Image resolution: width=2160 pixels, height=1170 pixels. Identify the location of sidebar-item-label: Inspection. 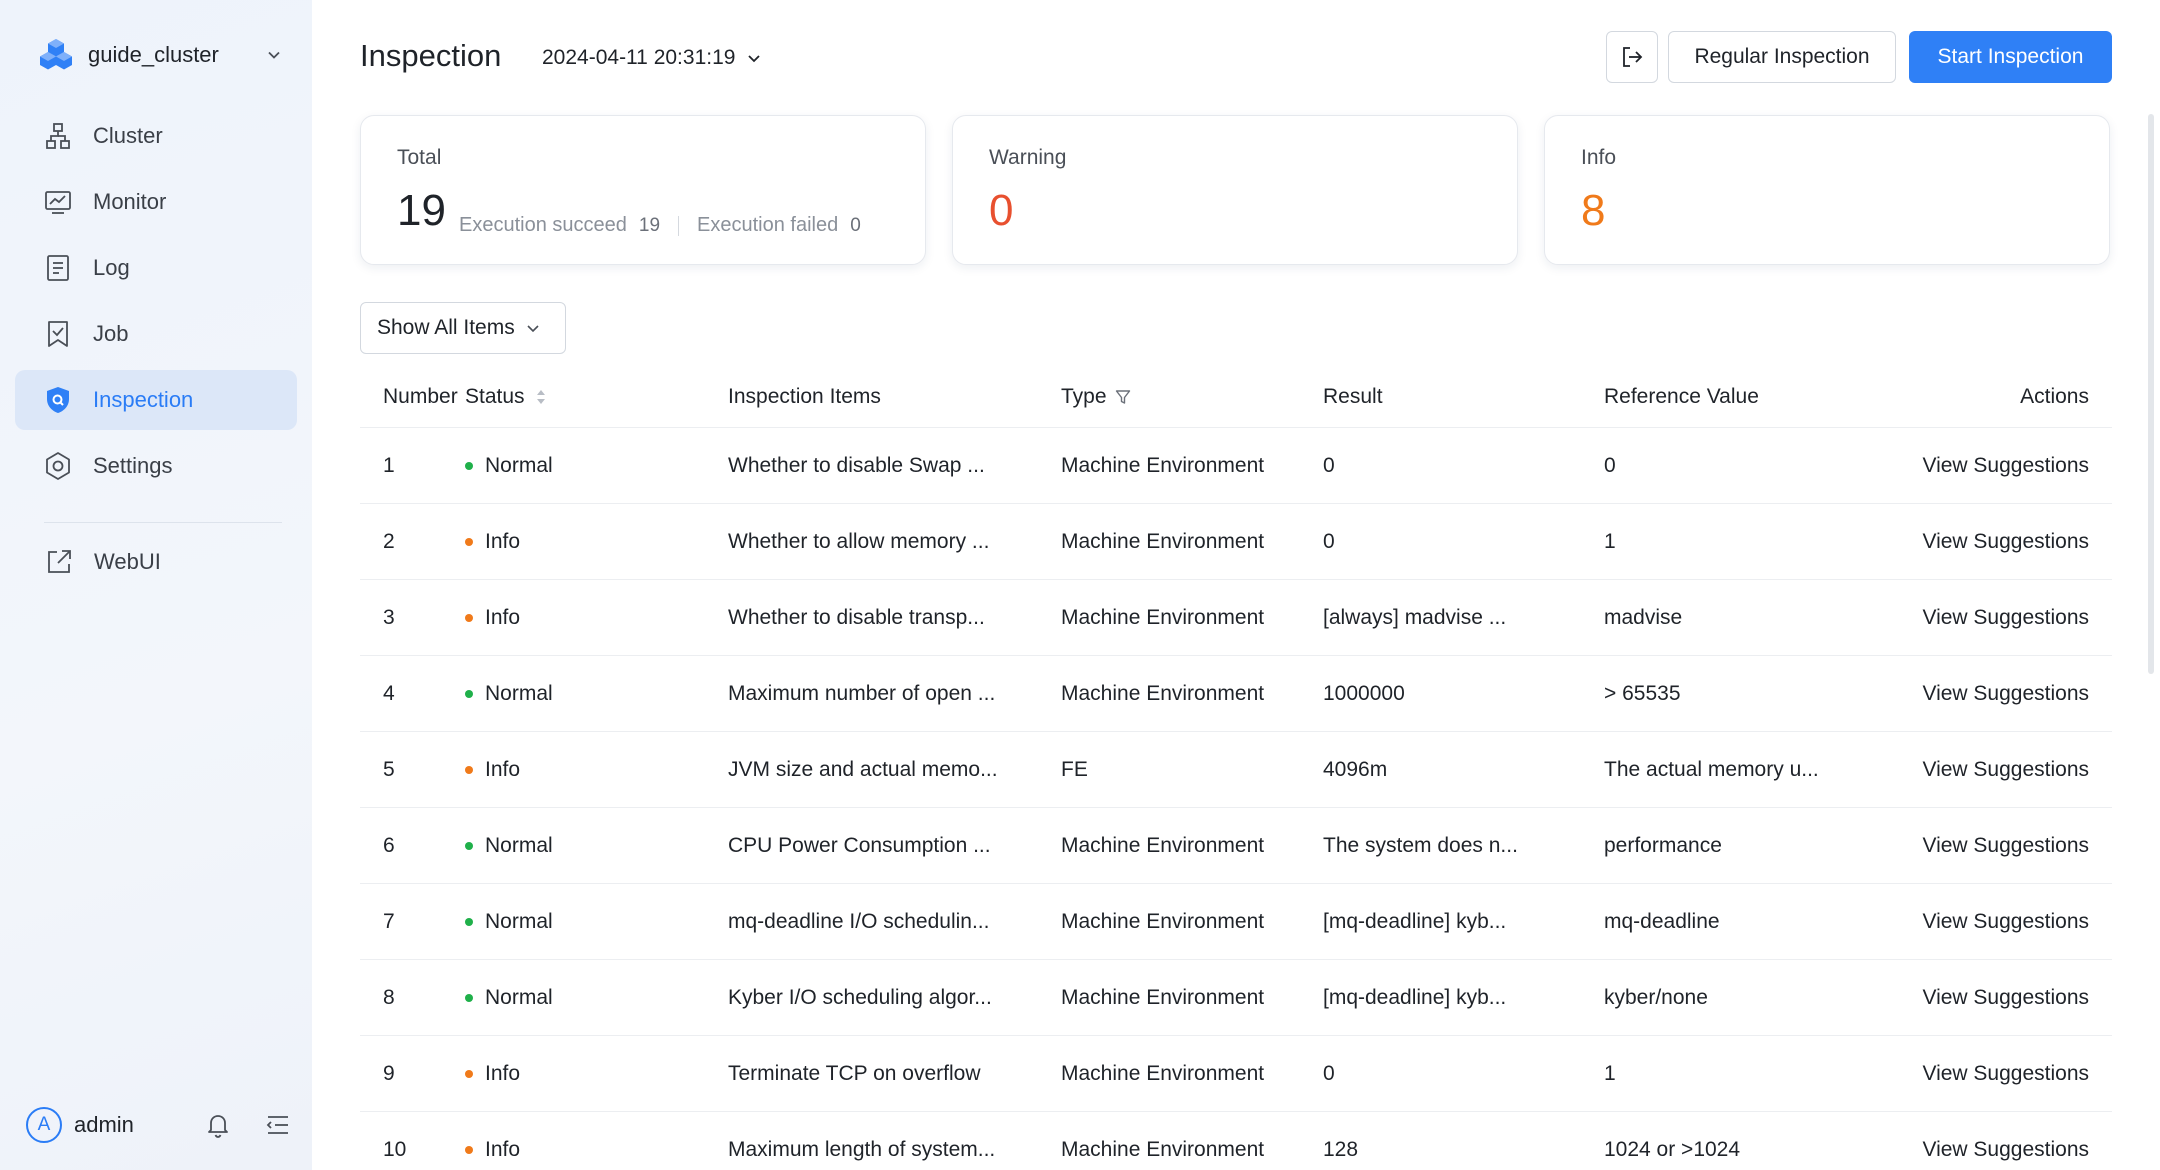
(143, 399).